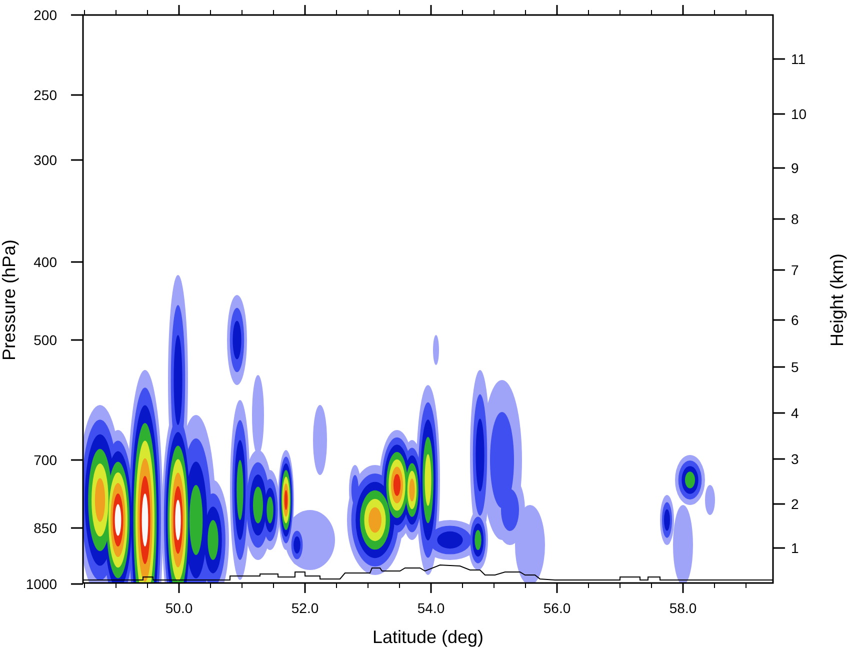 The height and width of the screenshot is (650, 850). I want to click on tick-label: 200, so click(45, 15).